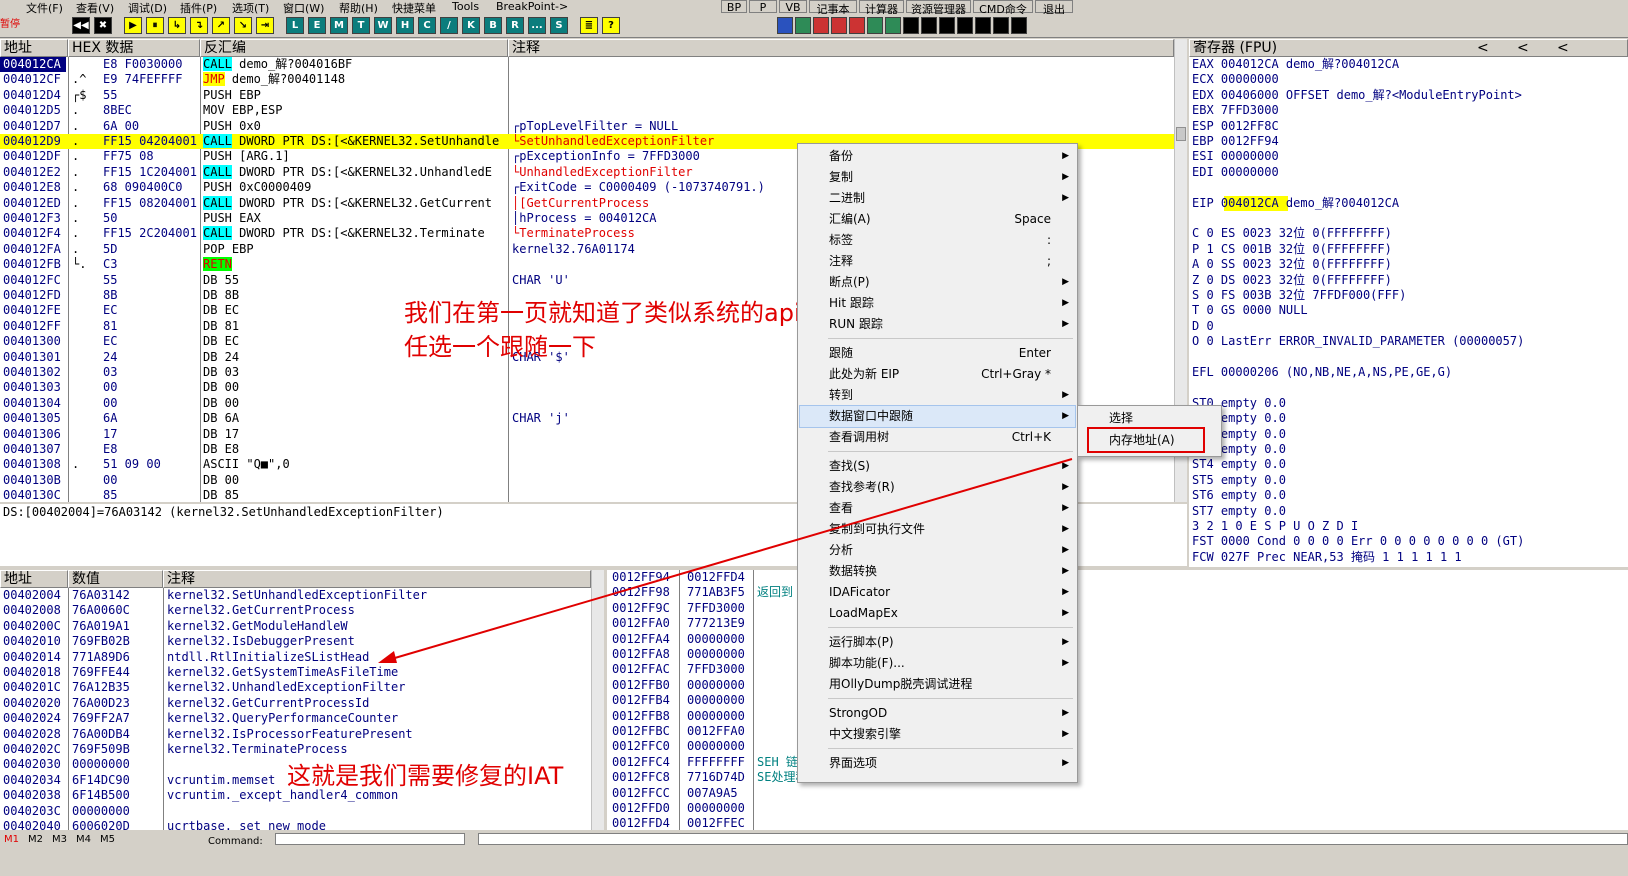  Describe the element at coordinates (387, 657) in the screenshot. I see `arrow-head` at that location.